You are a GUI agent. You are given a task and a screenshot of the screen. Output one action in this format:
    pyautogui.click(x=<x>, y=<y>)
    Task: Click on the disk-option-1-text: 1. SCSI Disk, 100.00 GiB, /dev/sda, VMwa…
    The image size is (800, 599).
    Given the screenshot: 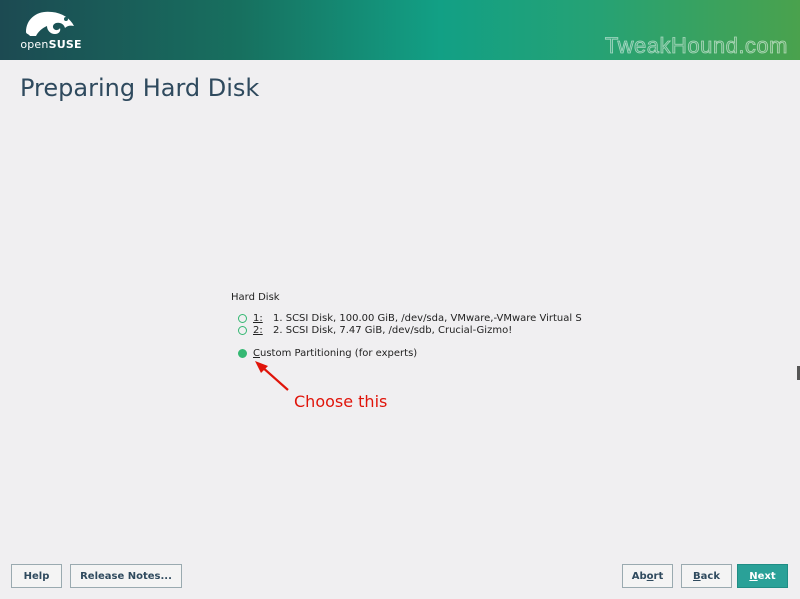 What is the action you would take?
    pyautogui.click(x=427, y=318)
    